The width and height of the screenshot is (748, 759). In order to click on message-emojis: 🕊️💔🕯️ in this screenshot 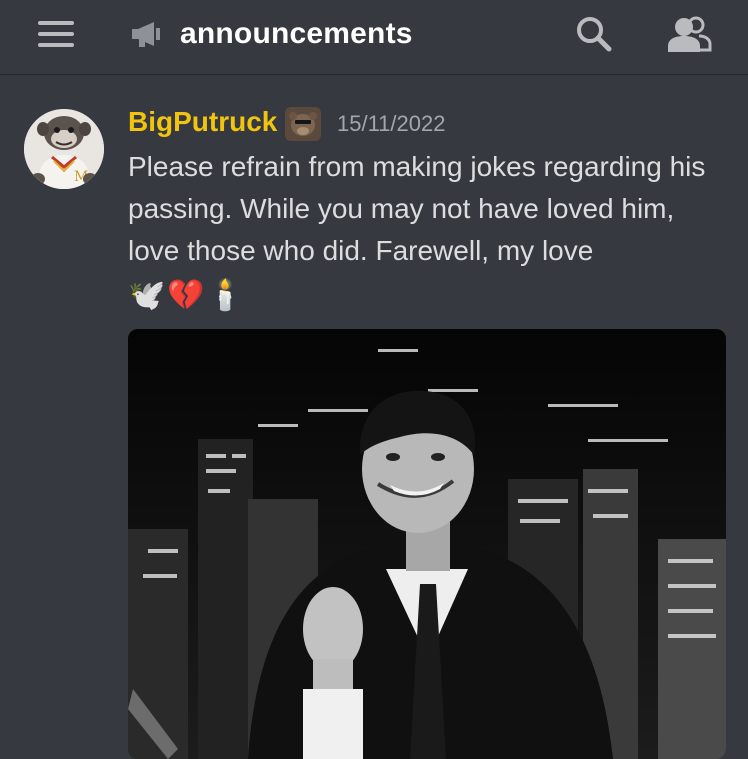, I will do `click(187, 295)`.